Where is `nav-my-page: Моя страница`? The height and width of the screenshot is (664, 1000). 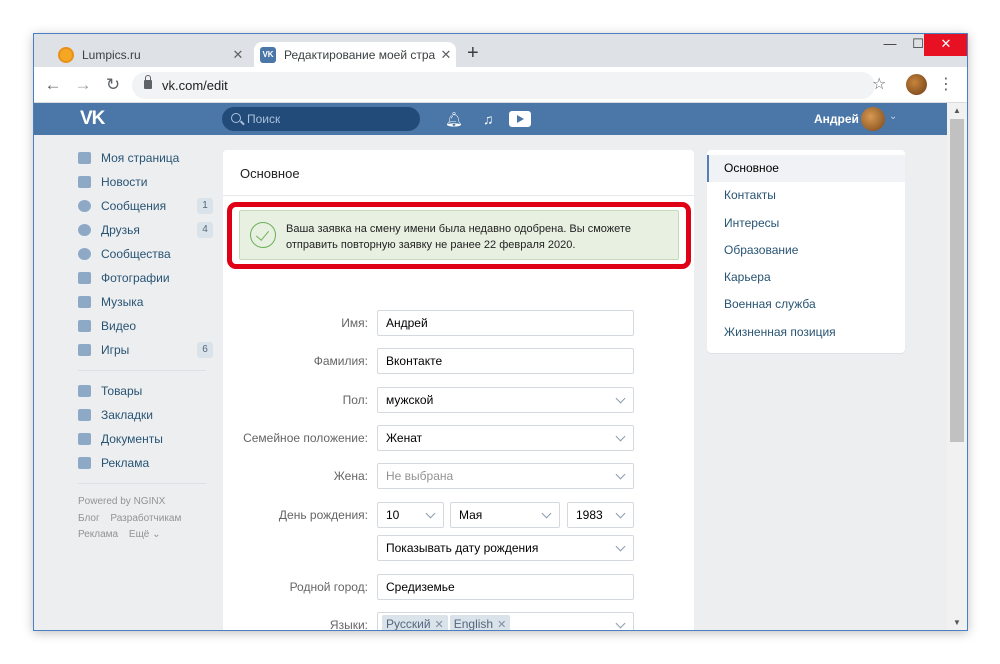
nav-my-page: Моя страница is located at coordinates (145, 158).